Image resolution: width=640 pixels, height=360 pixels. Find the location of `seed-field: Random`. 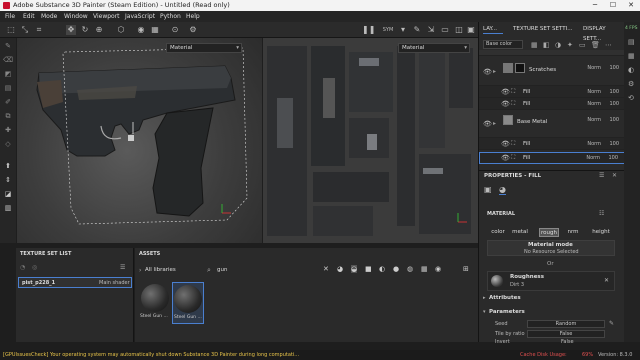

seed-field: Random is located at coordinates (566, 324).